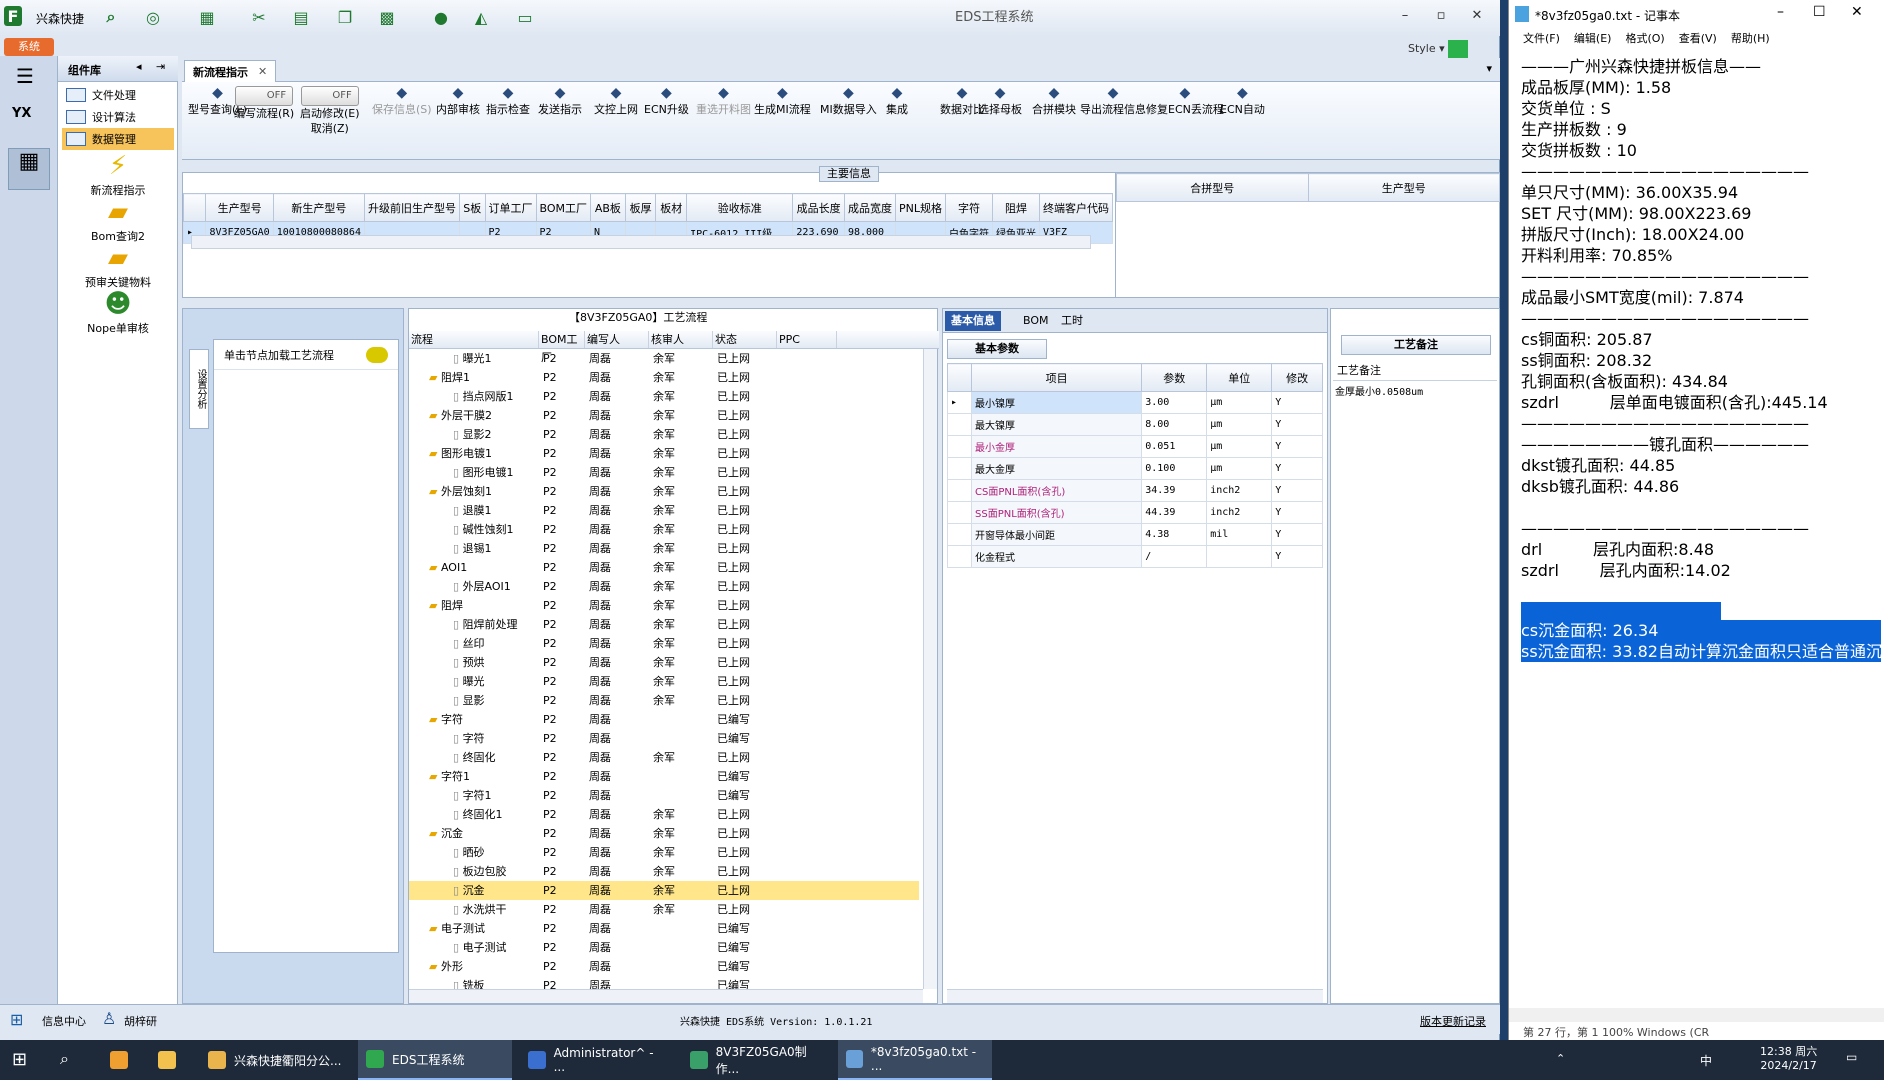 The image size is (1884, 1080). Describe the element at coordinates (474, 757) in the screenshot. I see `flow-node: ▯ 终固化` at that location.